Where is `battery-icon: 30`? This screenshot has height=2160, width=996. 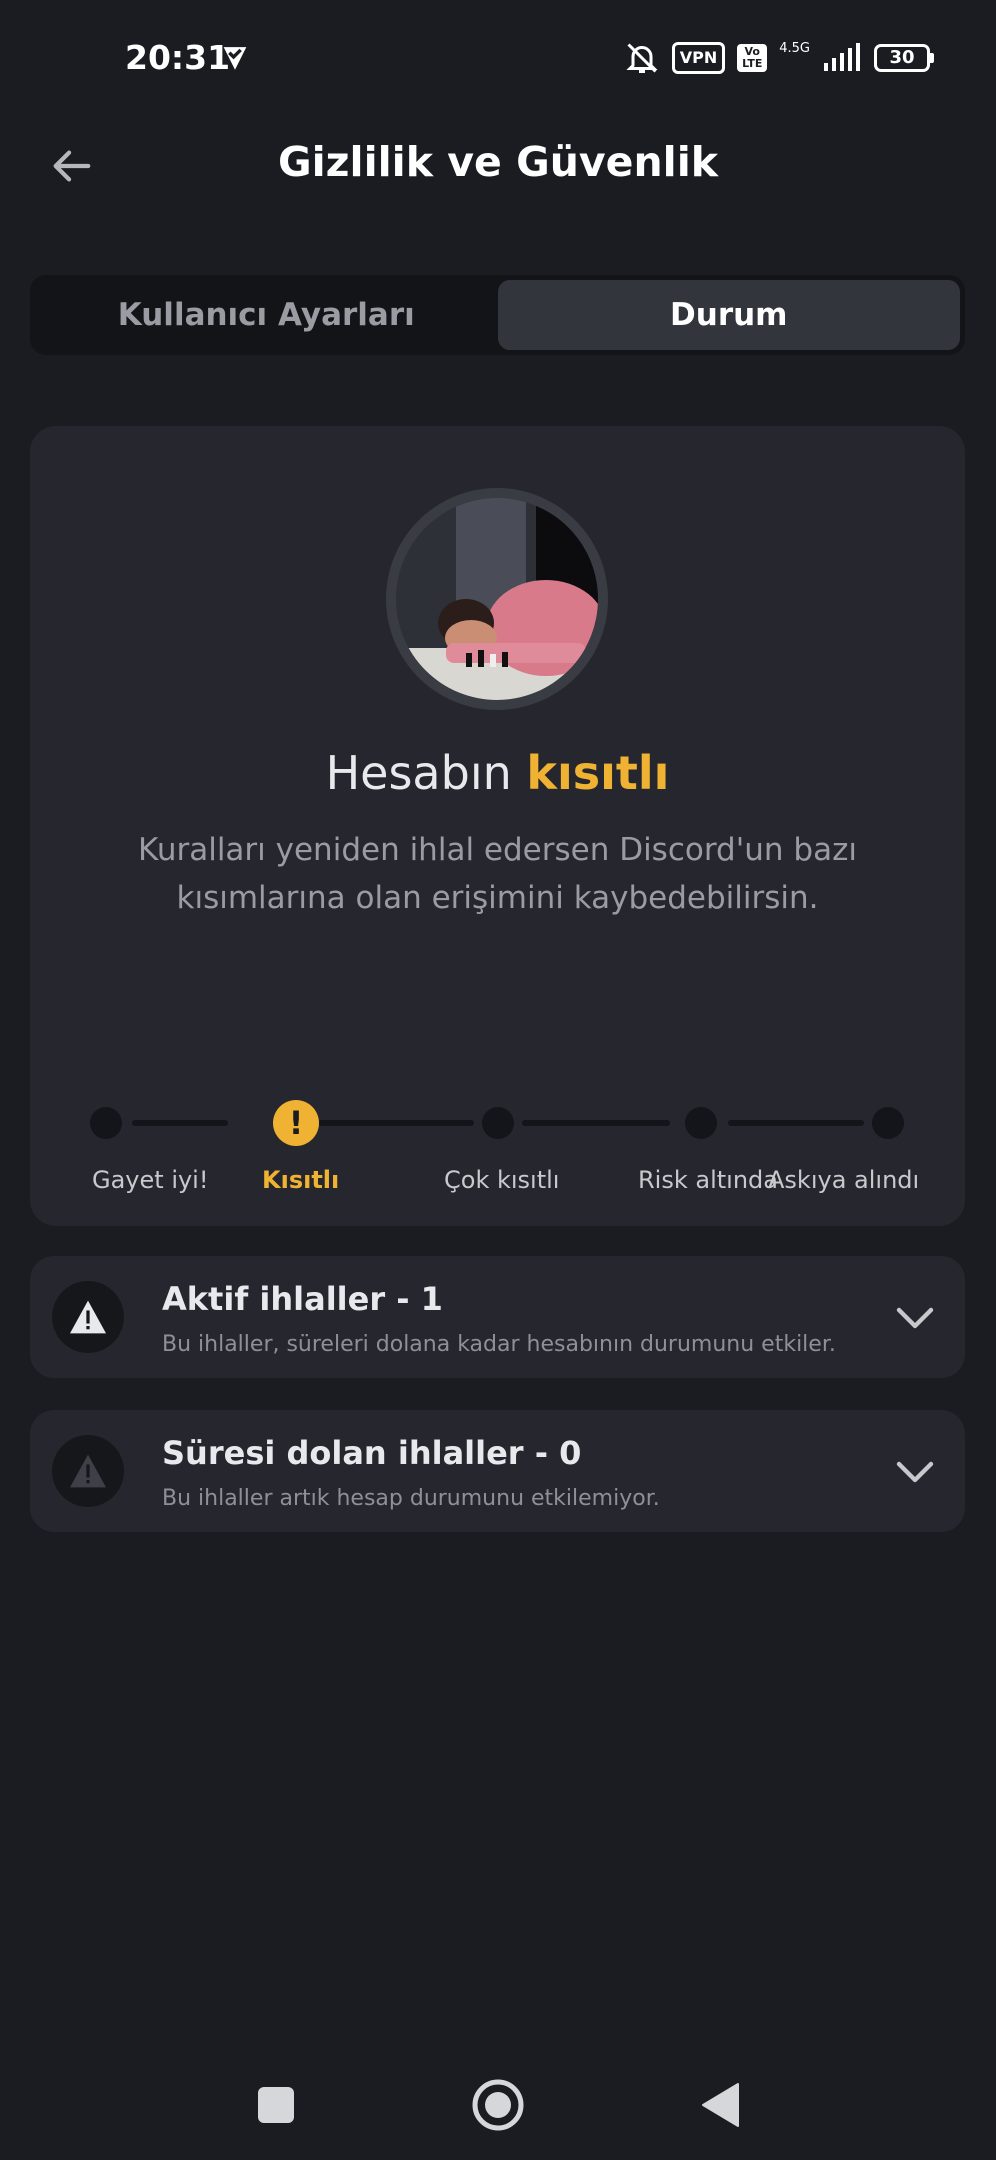
battery-icon: 30 is located at coordinates (904, 58).